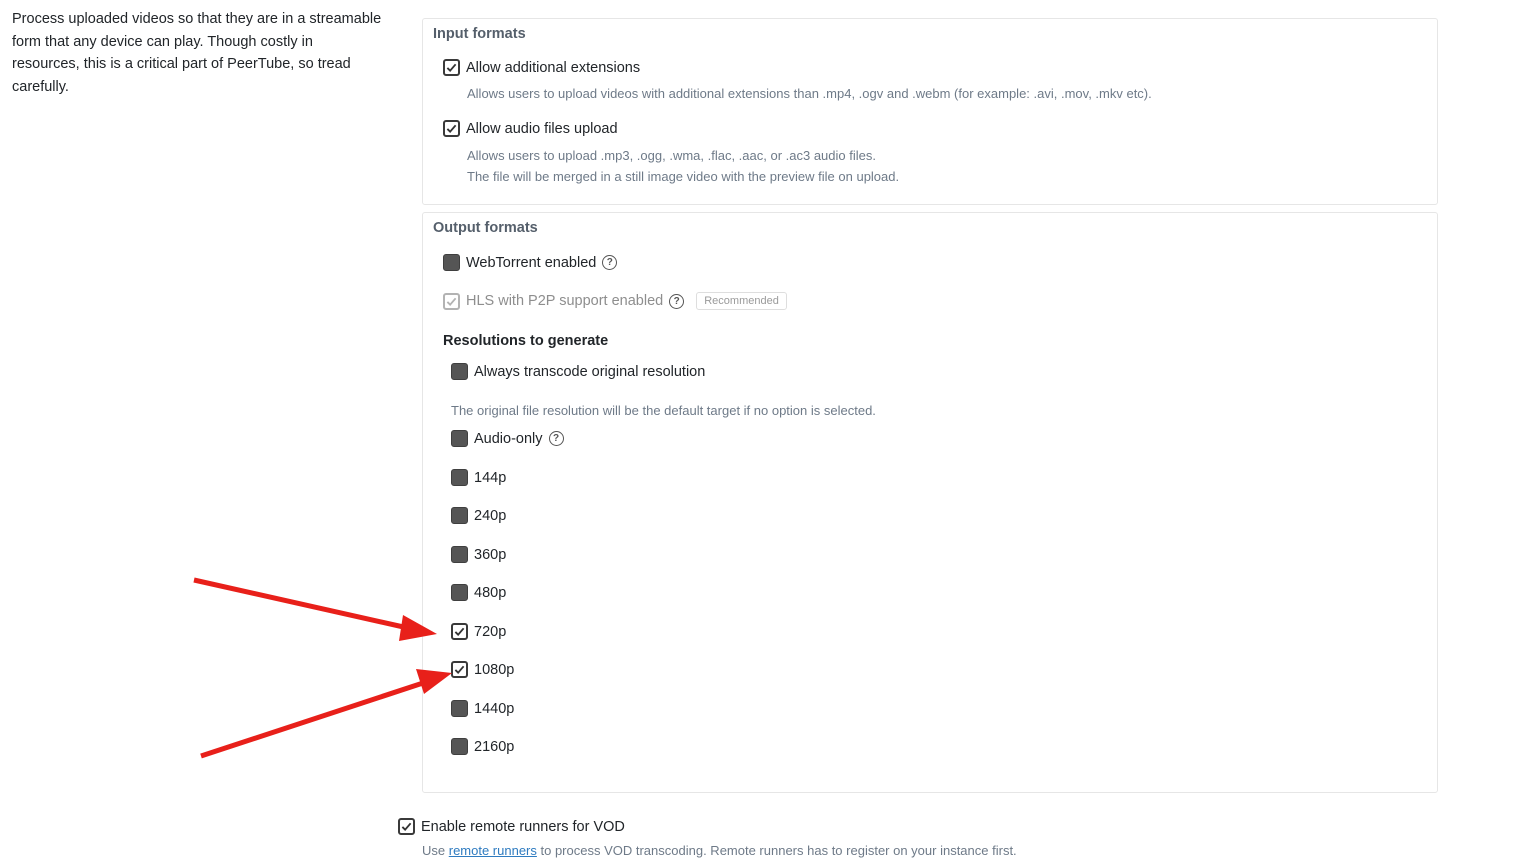 This screenshot has height=861, width=1539. I want to click on resolution-240p-checkbox, so click(459, 515).